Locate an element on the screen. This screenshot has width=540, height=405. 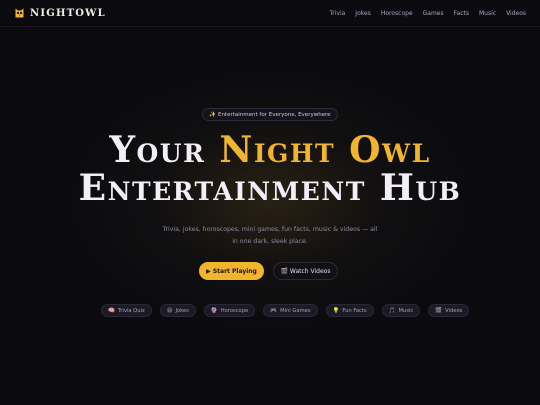
hero-title-line1: Your Night Owl is located at coordinates (270, 150).